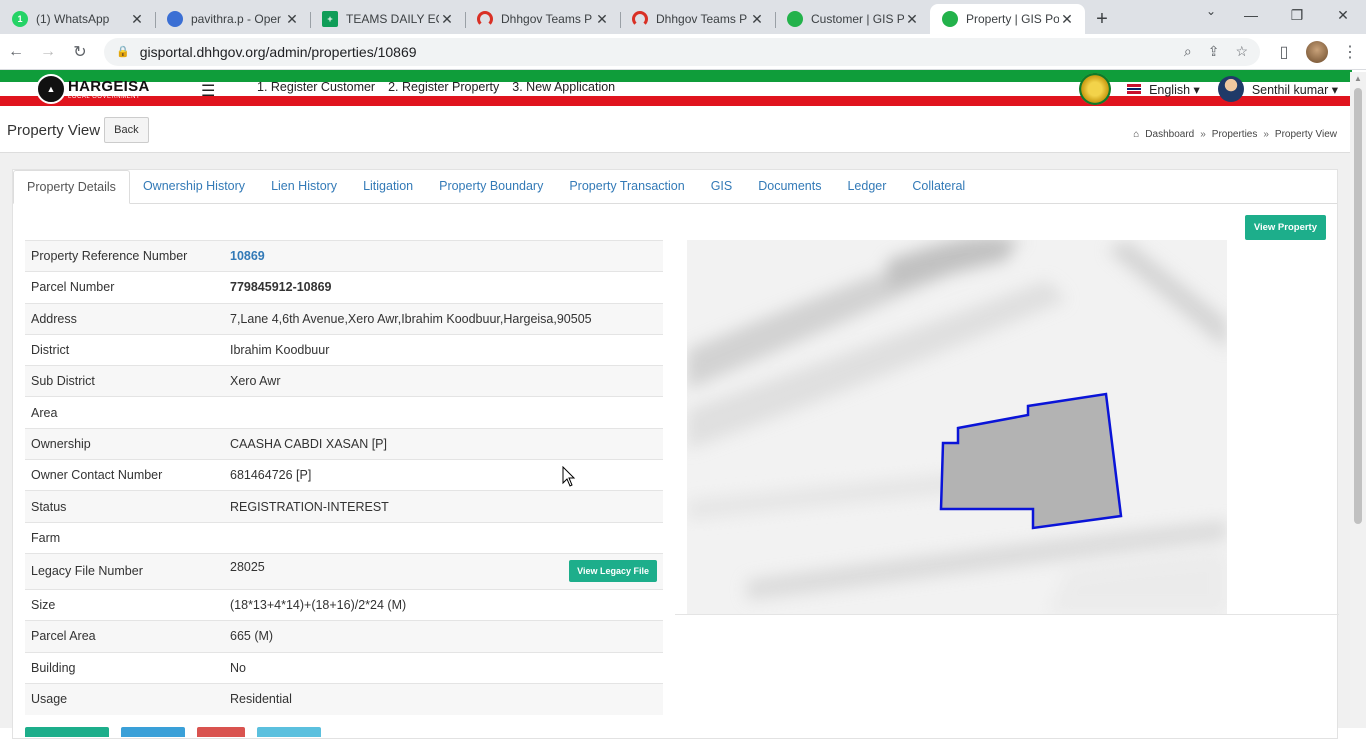 The image size is (1366, 739). I want to click on tab-ledger: Ledger, so click(866, 186).